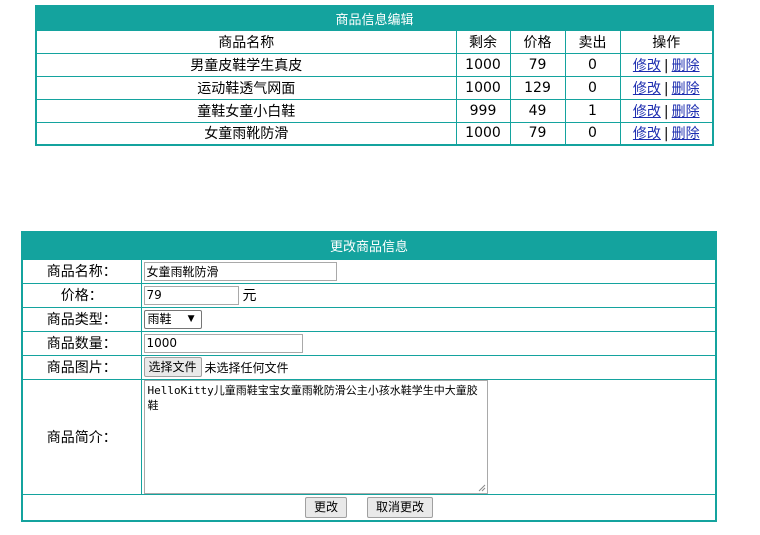  I want to click on form-row-type: 商品类型： 雨鞋 ▼, so click(369, 319).